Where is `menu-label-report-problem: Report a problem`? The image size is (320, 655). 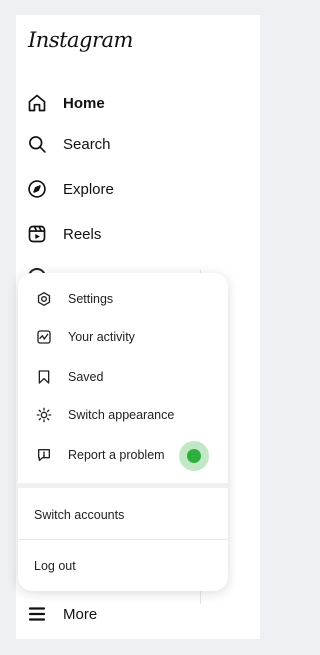 menu-label-report-problem: Report a problem is located at coordinates (116, 455).